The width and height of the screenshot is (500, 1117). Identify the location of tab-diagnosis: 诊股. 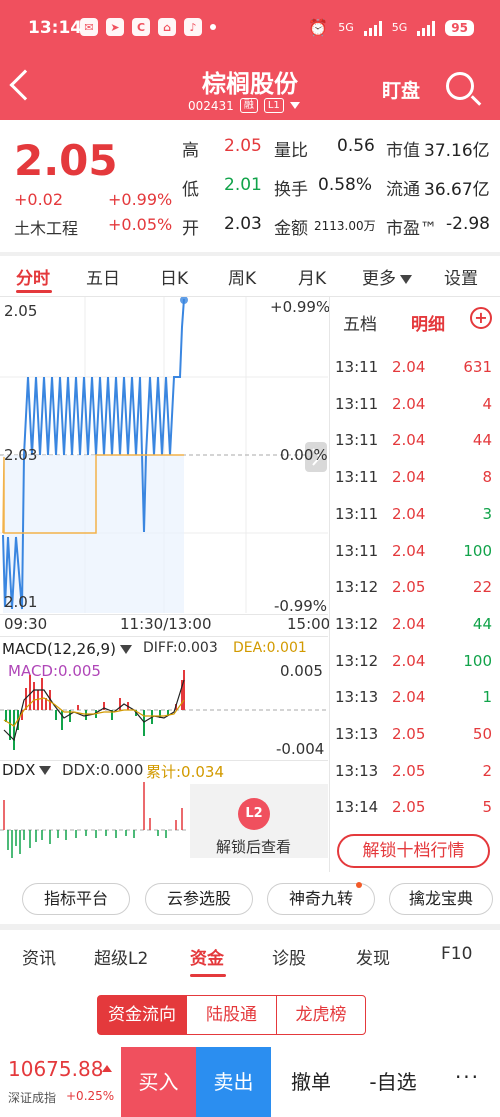
(289, 956).